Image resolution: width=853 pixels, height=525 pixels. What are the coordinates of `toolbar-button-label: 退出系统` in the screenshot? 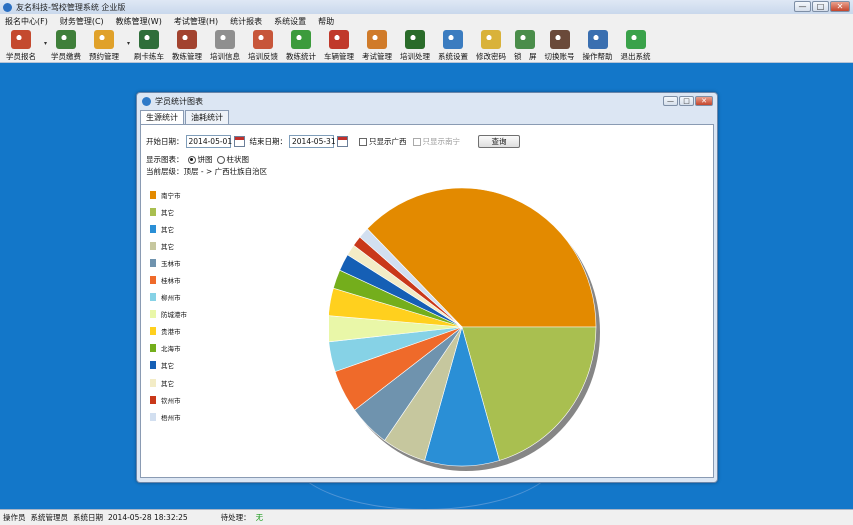 It's located at (635, 56).